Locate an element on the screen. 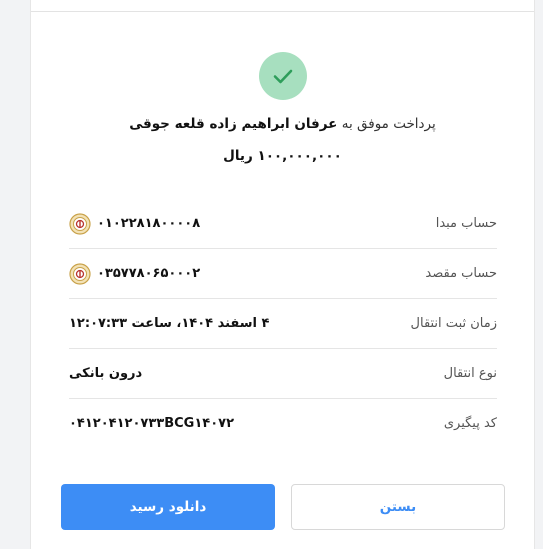  row-transfer-type: نوع انتقال درون بانکی is located at coordinates (283, 374).